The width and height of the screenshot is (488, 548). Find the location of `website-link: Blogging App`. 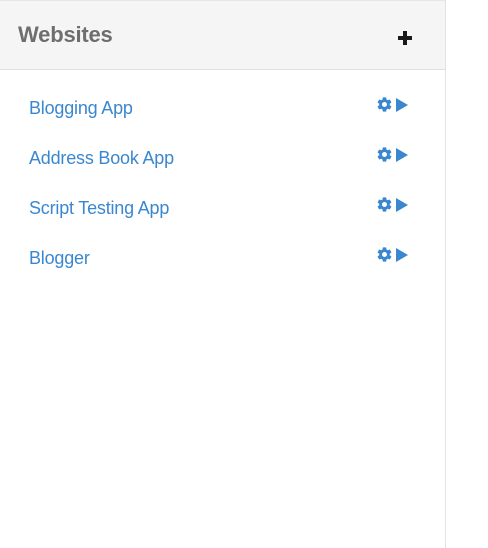

website-link: Blogging App is located at coordinates (81, 108).